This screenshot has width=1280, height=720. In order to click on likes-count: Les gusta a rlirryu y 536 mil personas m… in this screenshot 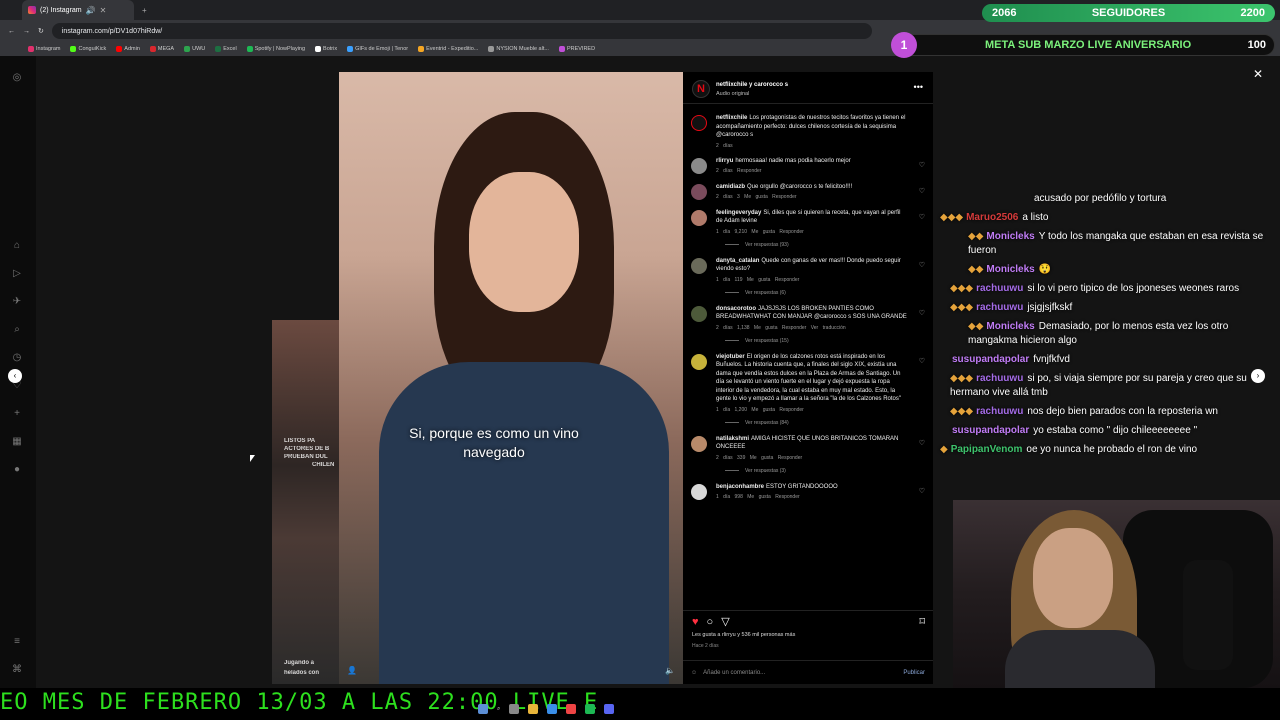, I will do `click(743, 635)`.